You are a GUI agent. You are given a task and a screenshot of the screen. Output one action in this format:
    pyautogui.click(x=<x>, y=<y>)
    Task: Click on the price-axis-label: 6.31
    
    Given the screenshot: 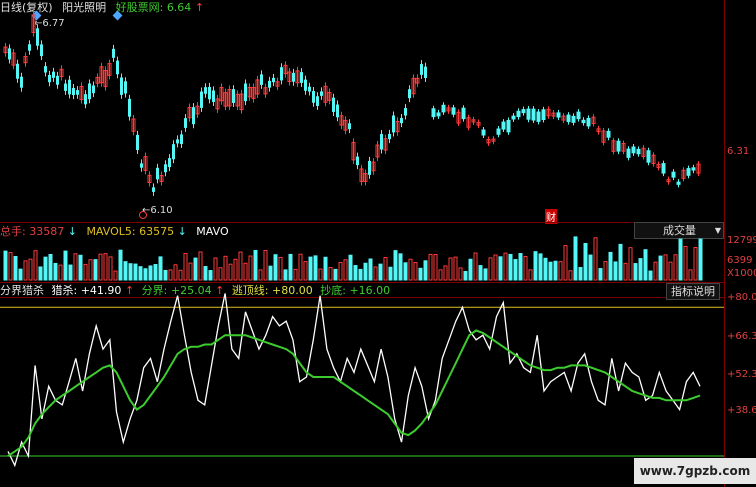 What is the action you would take?
    pyautogui.click(x=738, y=151)
    